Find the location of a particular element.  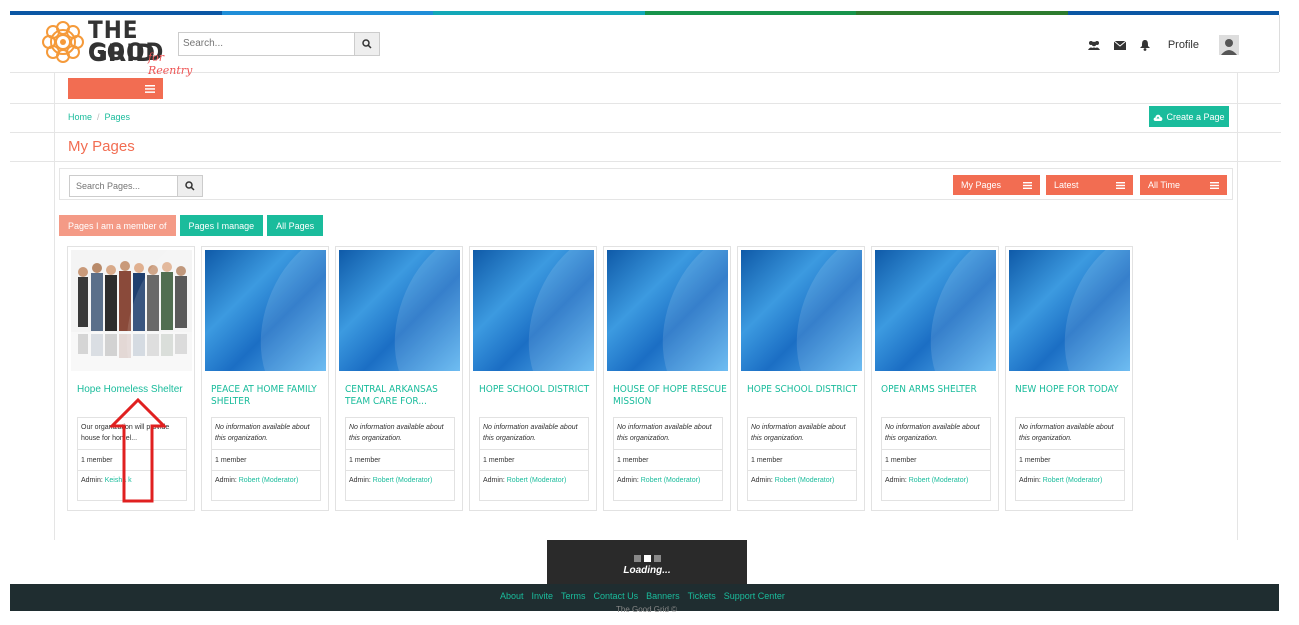

global-search is located at coordinates (279, 44).